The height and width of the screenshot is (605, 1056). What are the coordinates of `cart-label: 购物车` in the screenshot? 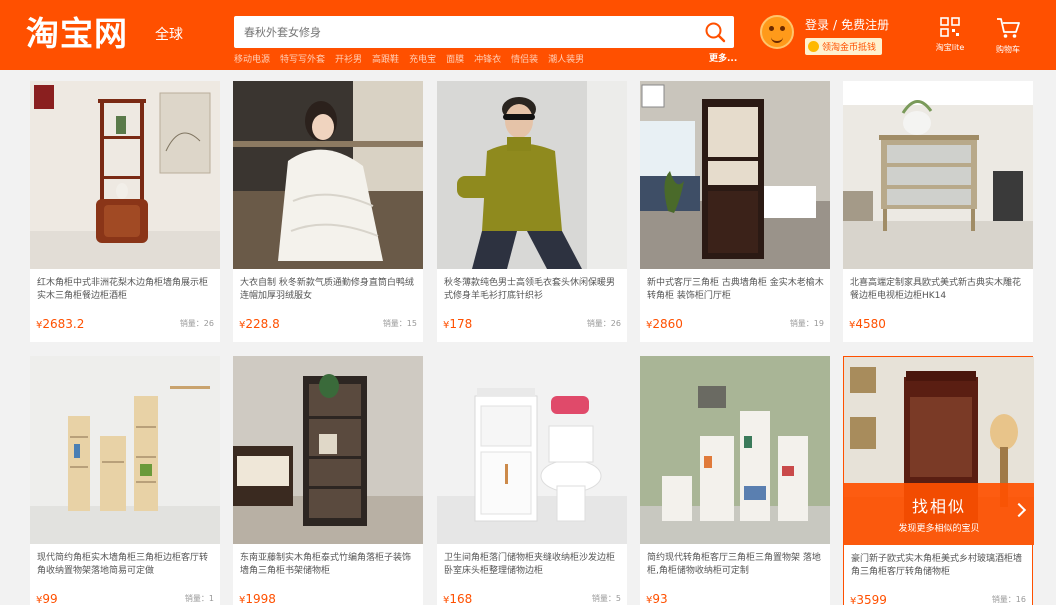 It's located at (1008, 49).